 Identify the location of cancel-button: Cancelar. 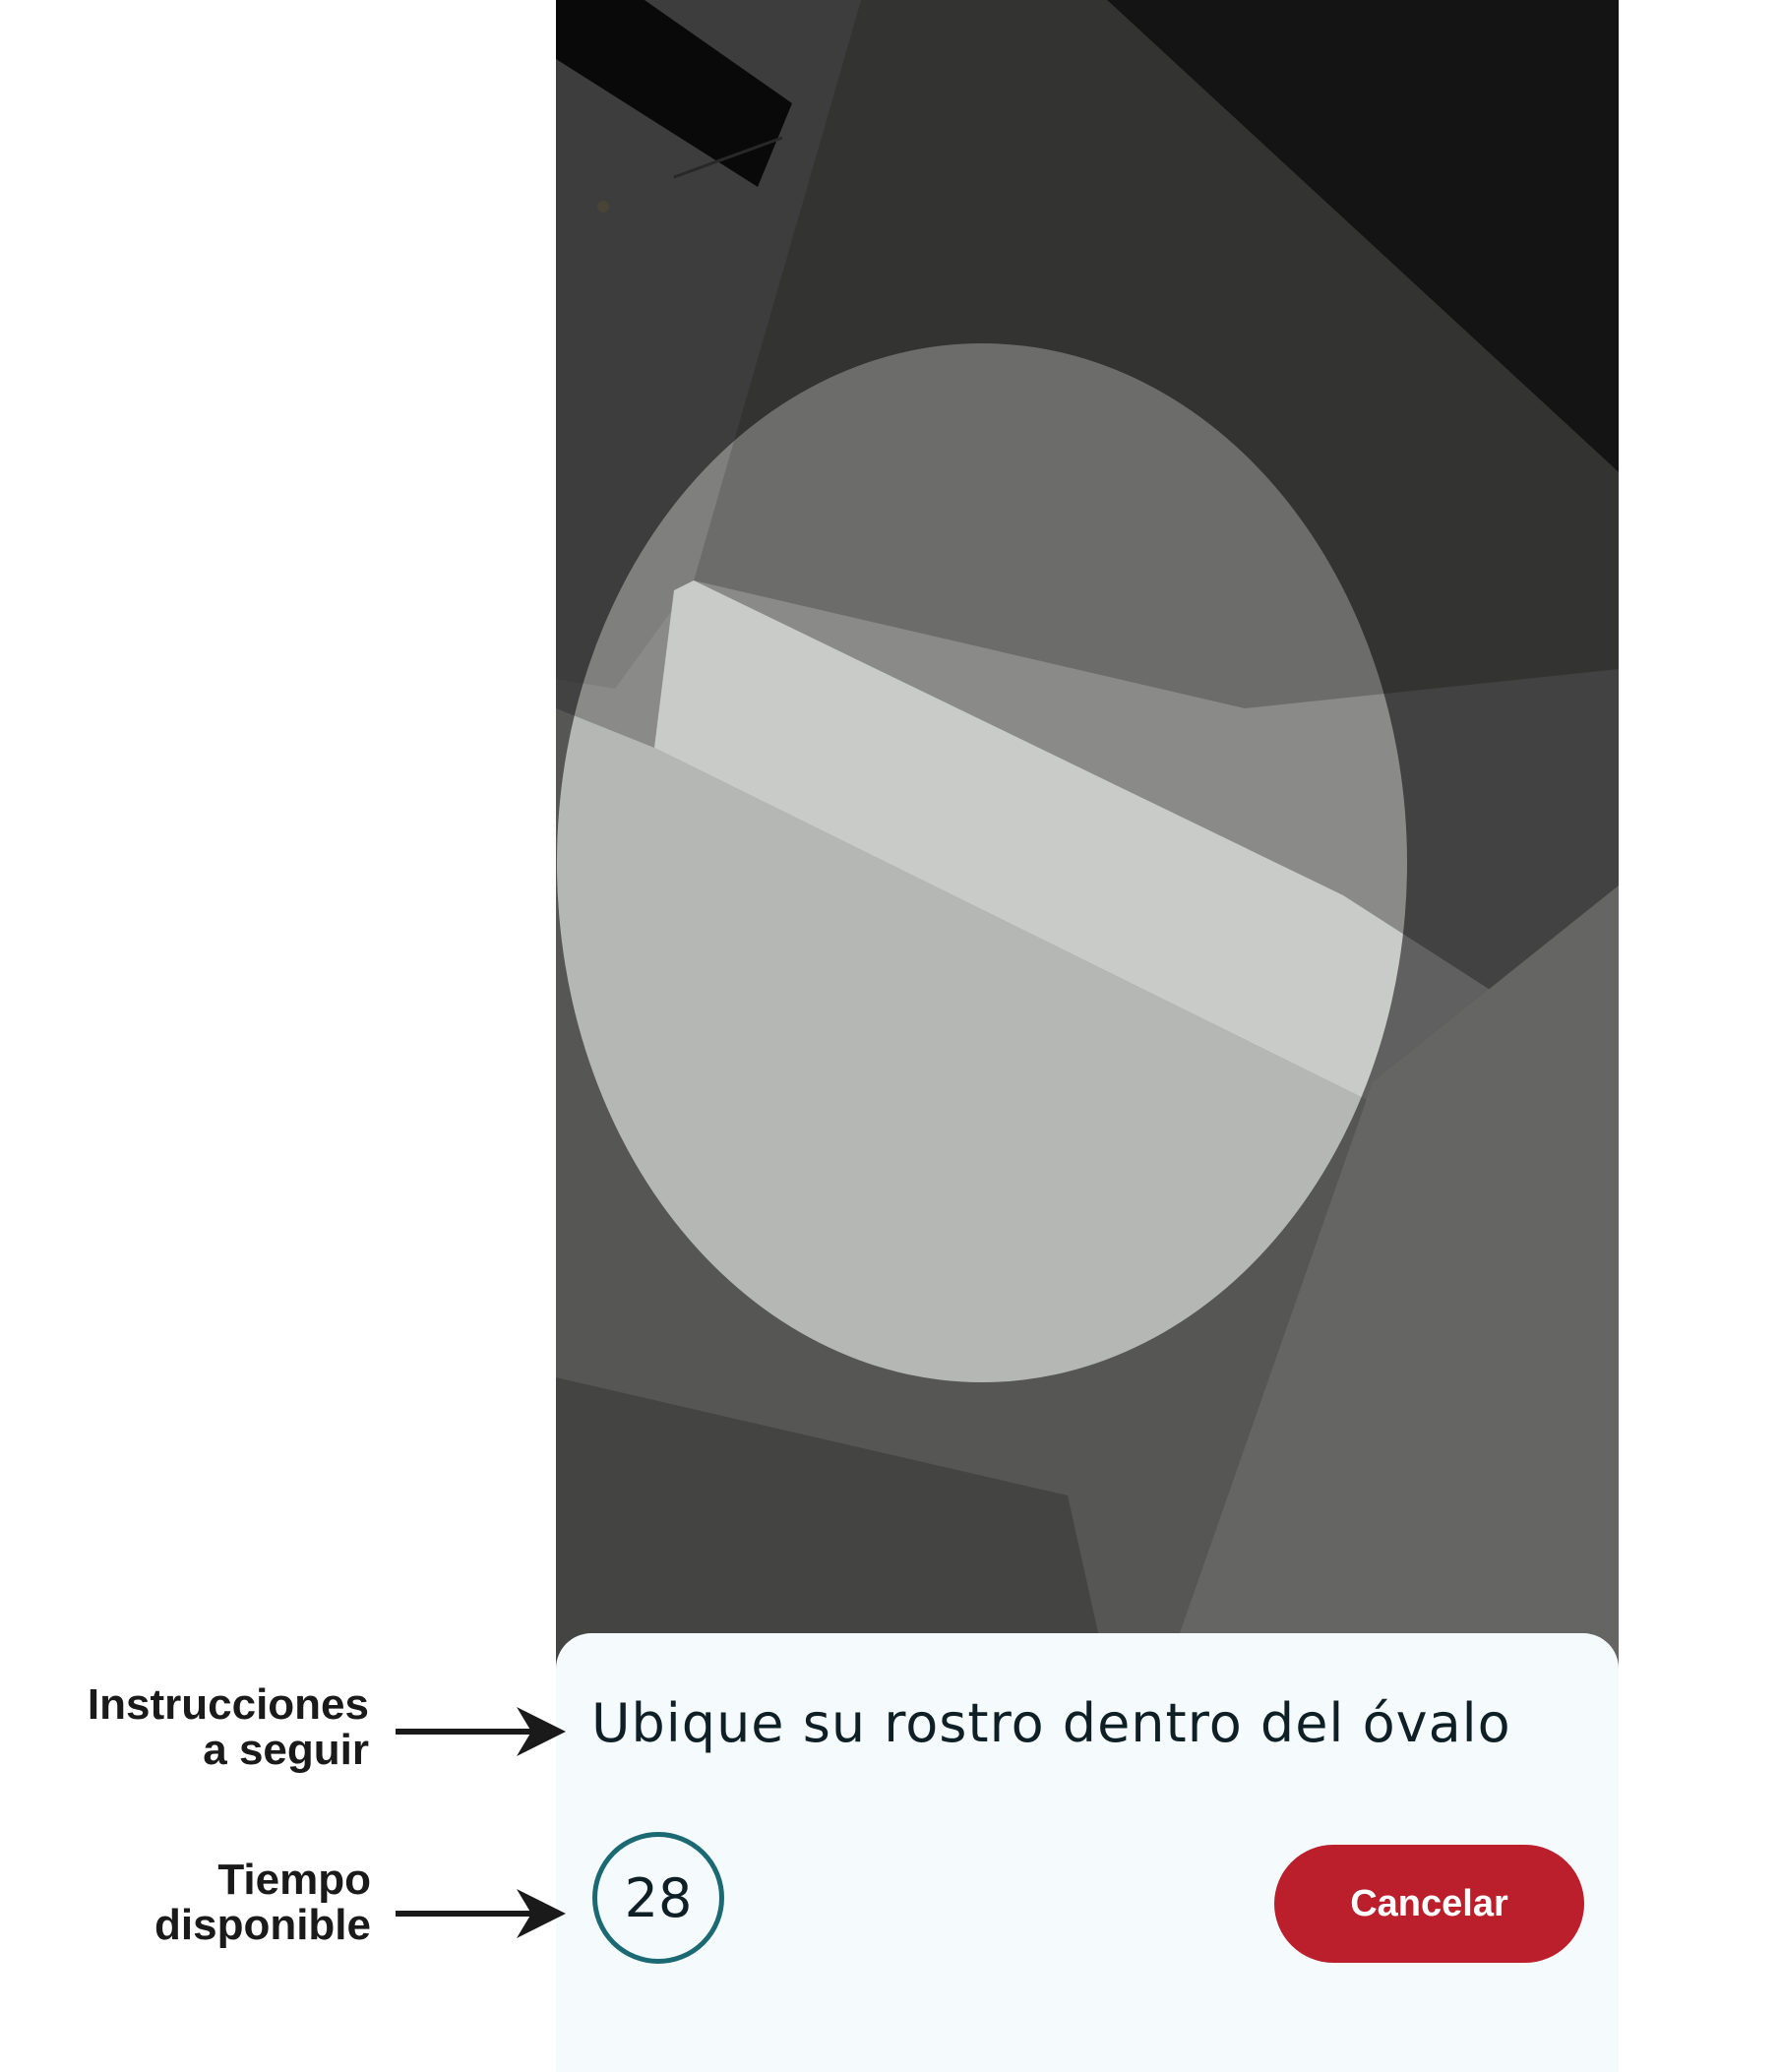
(1429, 1904).